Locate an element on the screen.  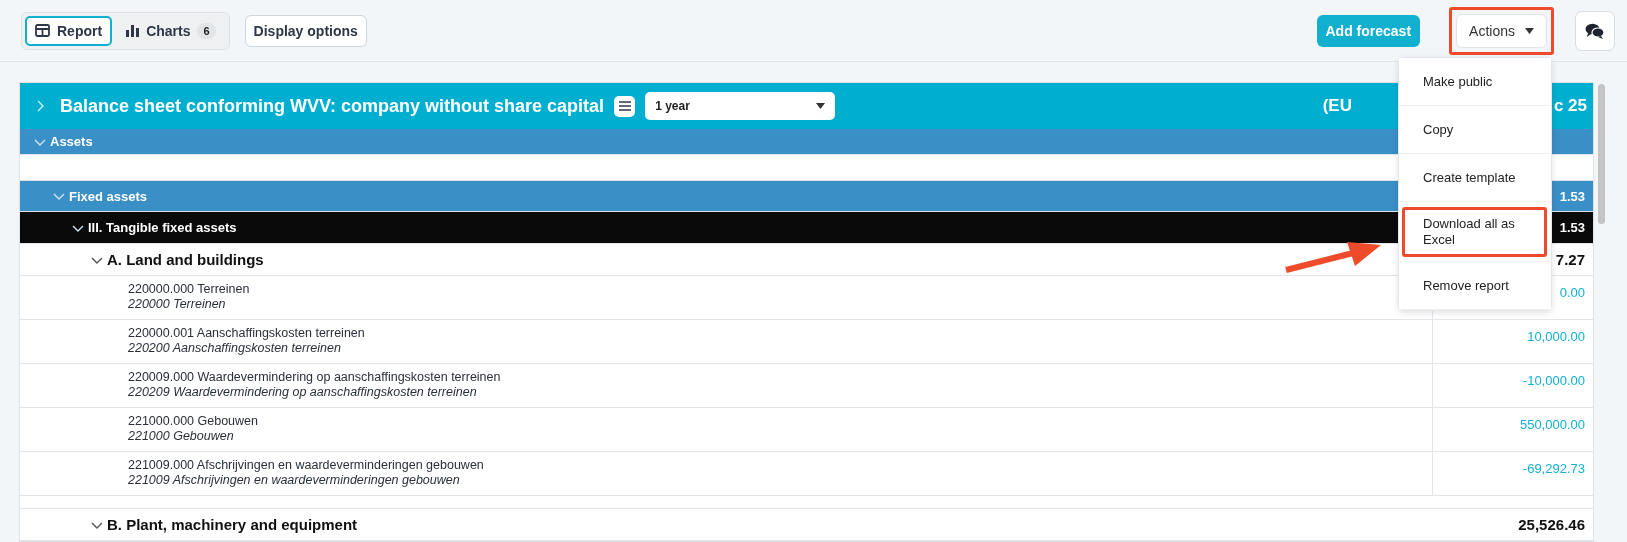
table-icon is located at coordinates (42, 30).